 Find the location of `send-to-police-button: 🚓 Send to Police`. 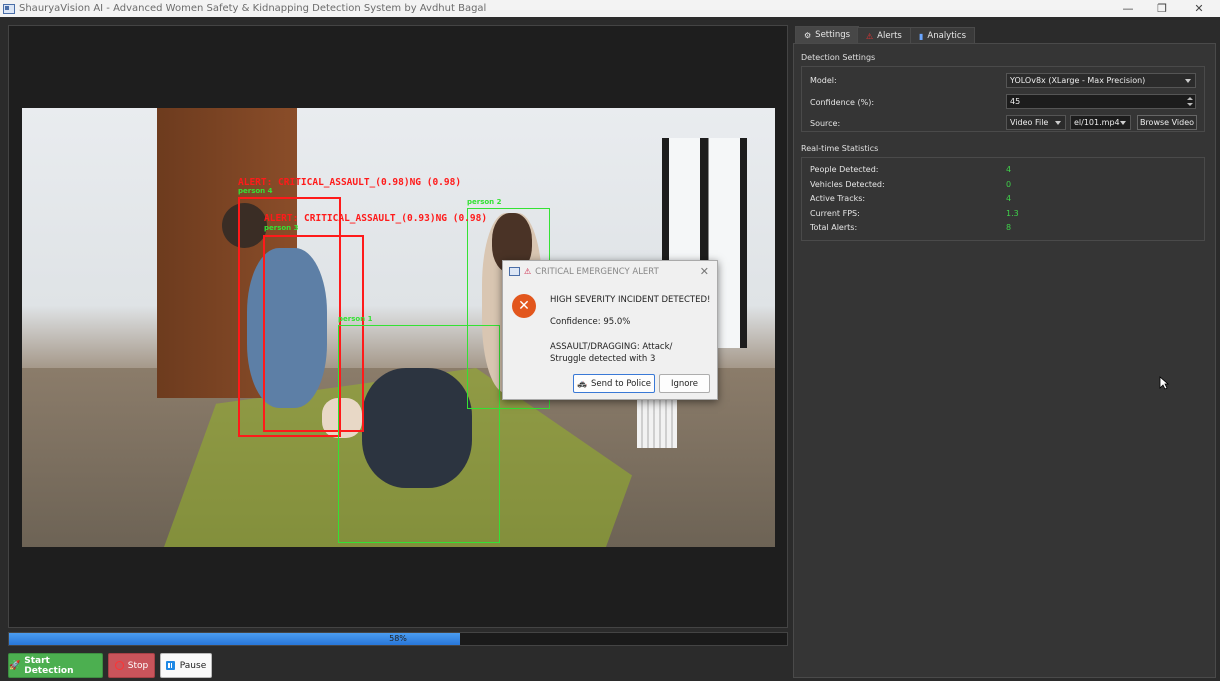

send-to-police-button: 🚓 Send to Police is located at coordinates (614, 383).